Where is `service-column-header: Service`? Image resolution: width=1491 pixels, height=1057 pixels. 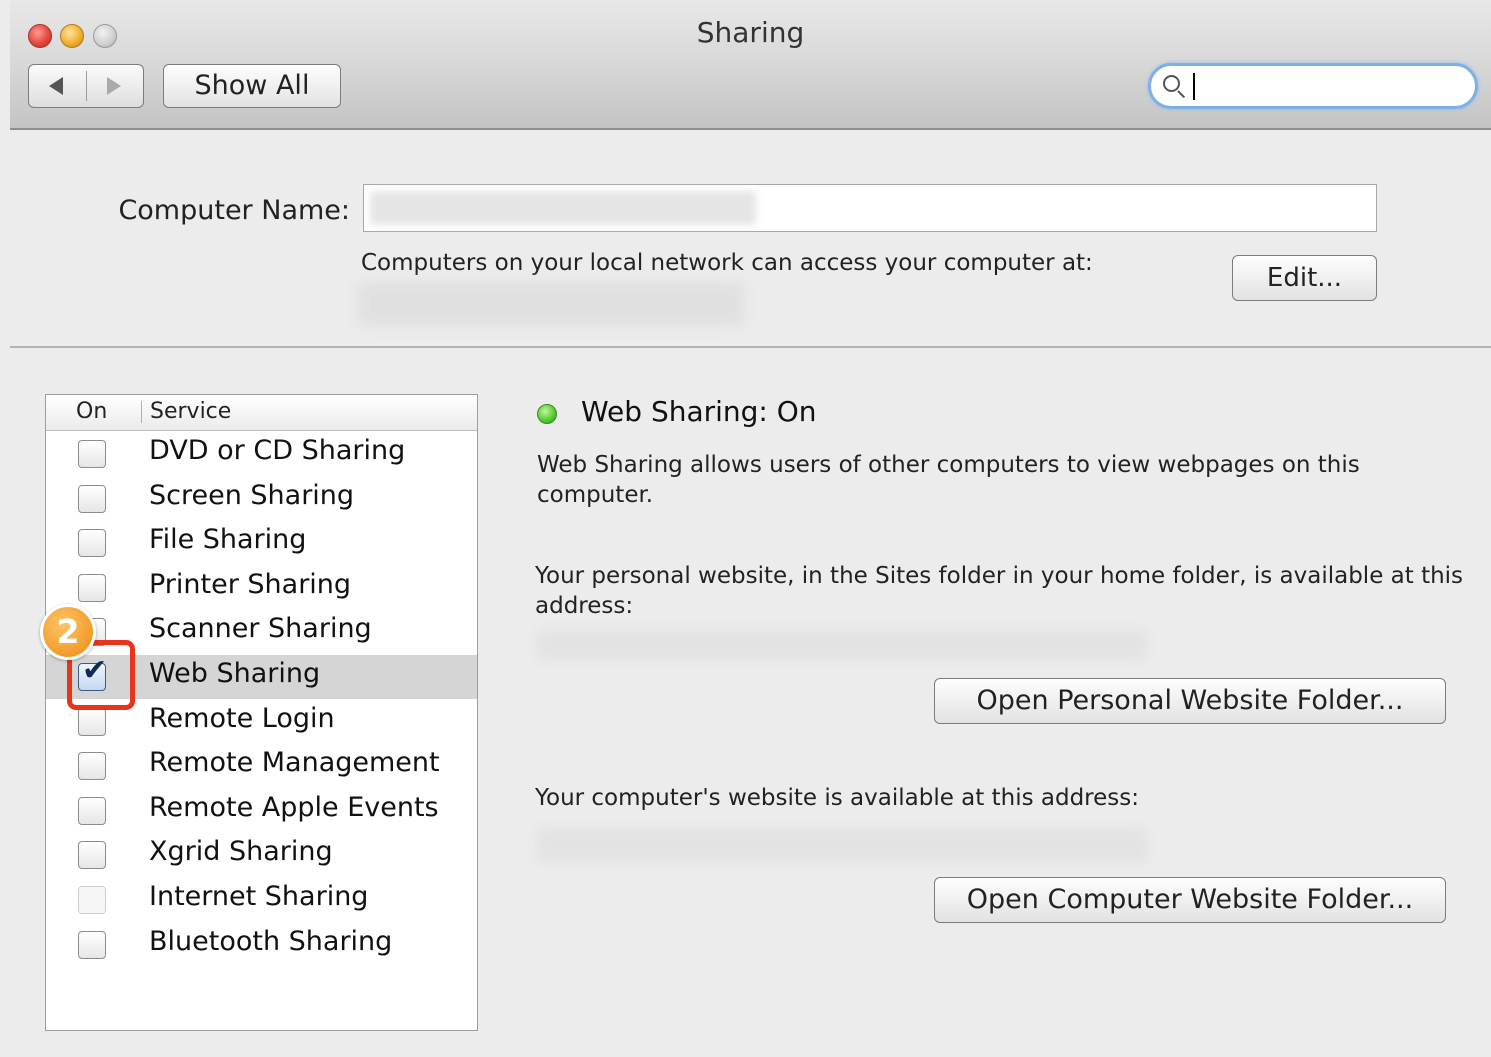
service-column-header: Service is located at coordinates (190, 411).